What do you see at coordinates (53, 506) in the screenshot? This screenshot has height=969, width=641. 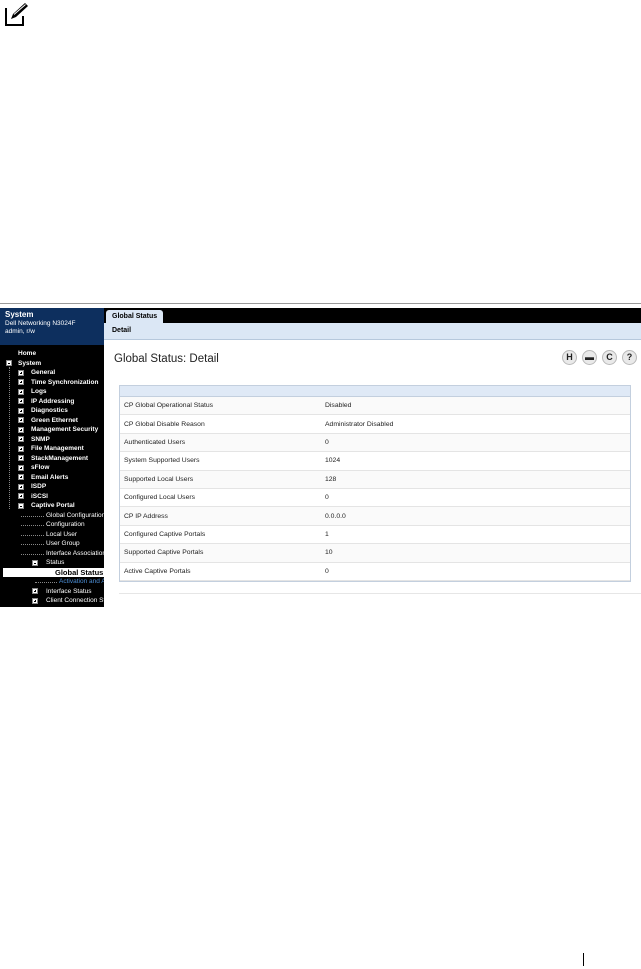 I see `tree-item-captive-portal: Captive Portal` at bounding box center [53, 506].